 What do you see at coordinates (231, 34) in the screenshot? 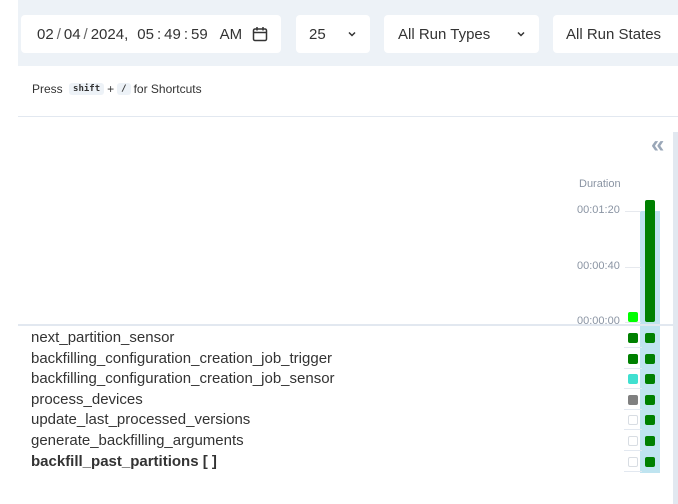
I see `time-ampm: AM` at bounding box center [231, 34].